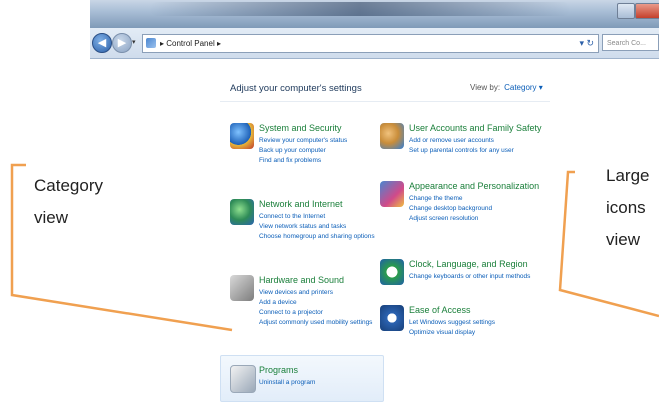 Image resolution: width=659 pixels, height=405 pixels. What do you see at coordinates (623, 239) in the screenshot?
I see `right-callout-line: view` at bounding box center [623, 239].